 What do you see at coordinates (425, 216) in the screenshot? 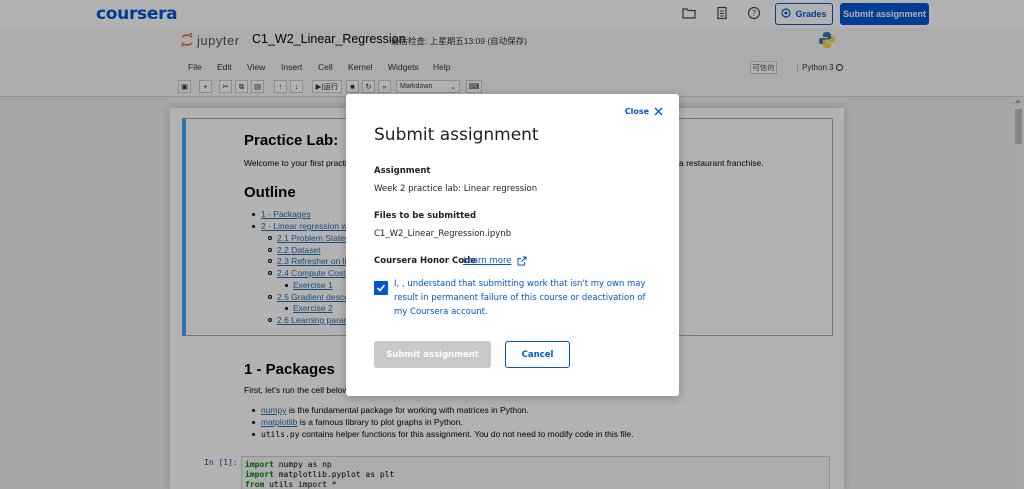
I see `files-label: Files to be submitted` at bounding box center [425, 216].